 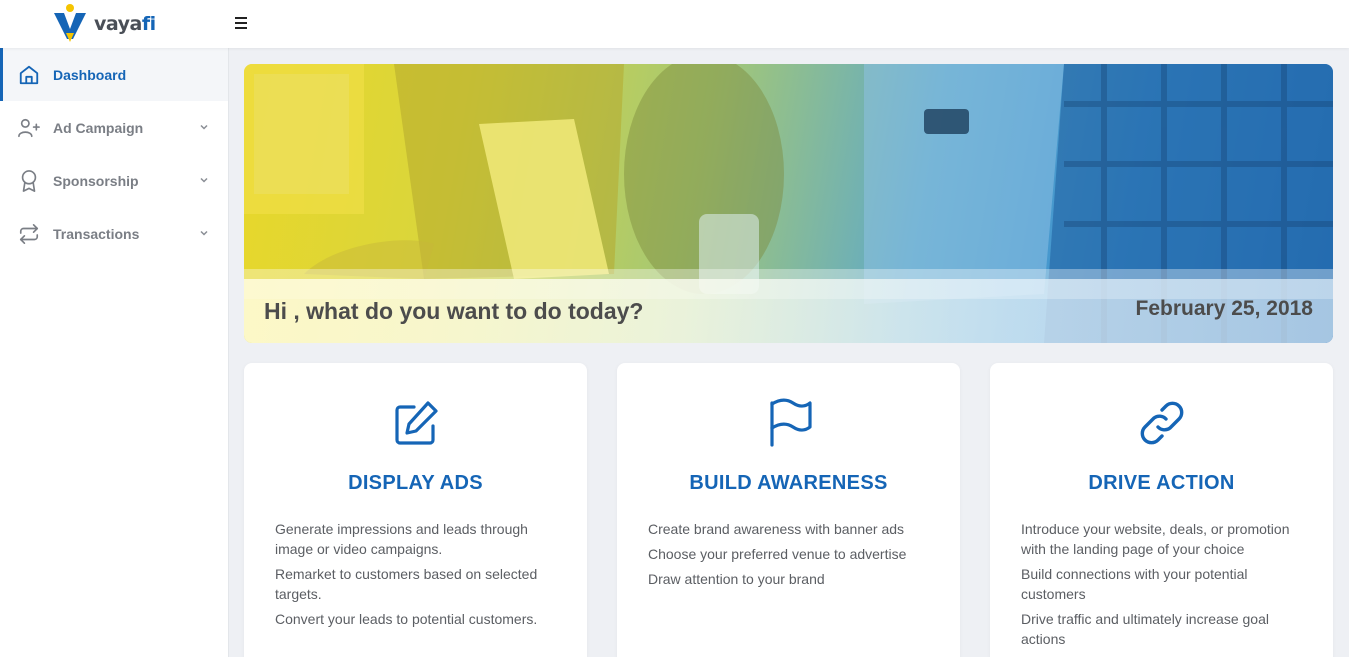 I want to click on brand-name: vayafi, so click(x=125, y=24).